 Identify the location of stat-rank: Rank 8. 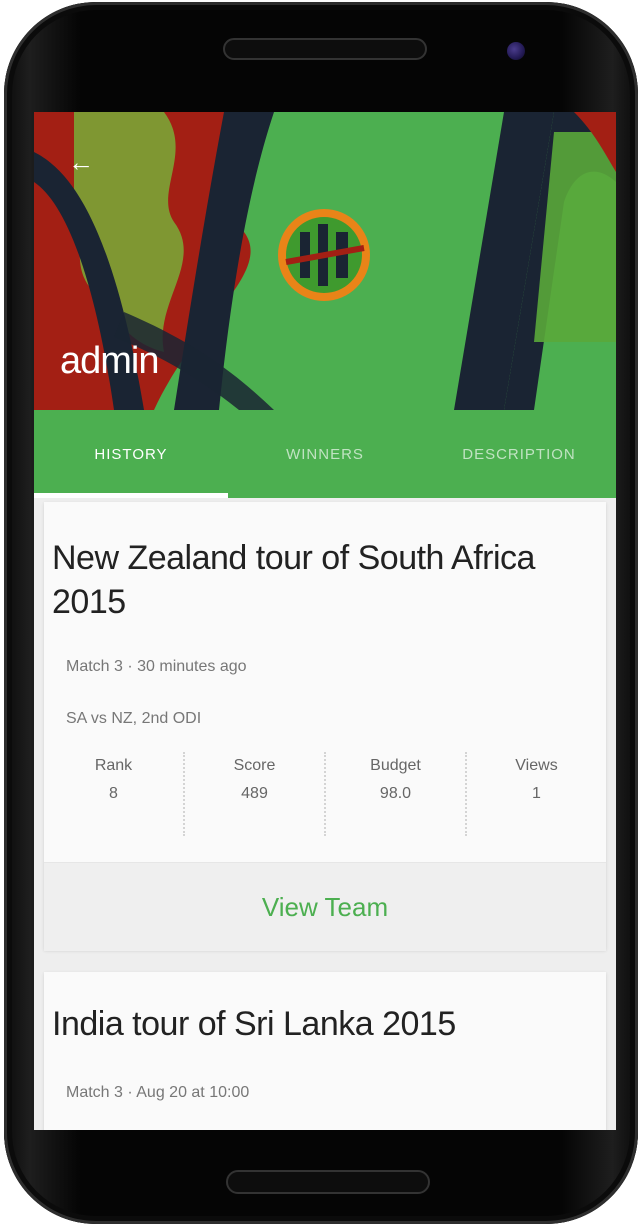
(114, 794).